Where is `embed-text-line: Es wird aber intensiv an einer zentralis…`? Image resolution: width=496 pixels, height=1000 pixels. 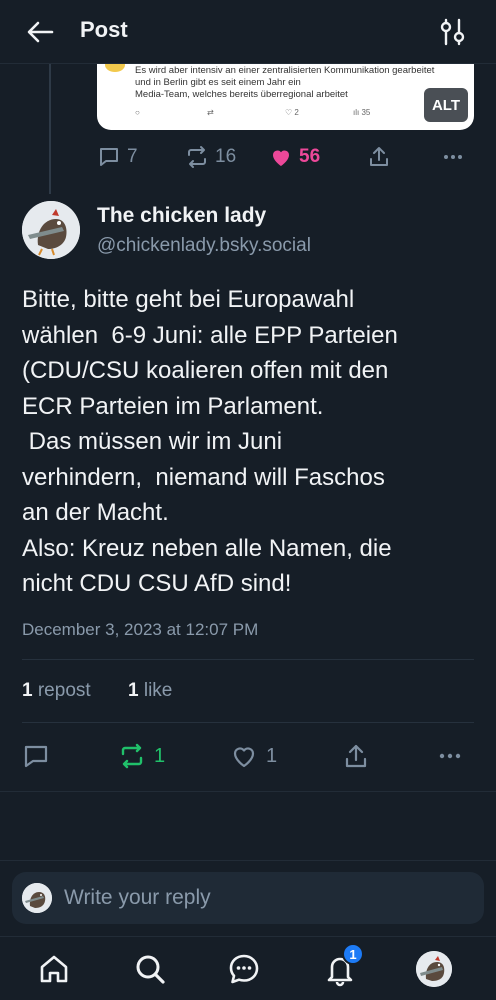
embed-text-line: Es wird aber intensiv an einer zentralis… is located at coordinates (285, 70).